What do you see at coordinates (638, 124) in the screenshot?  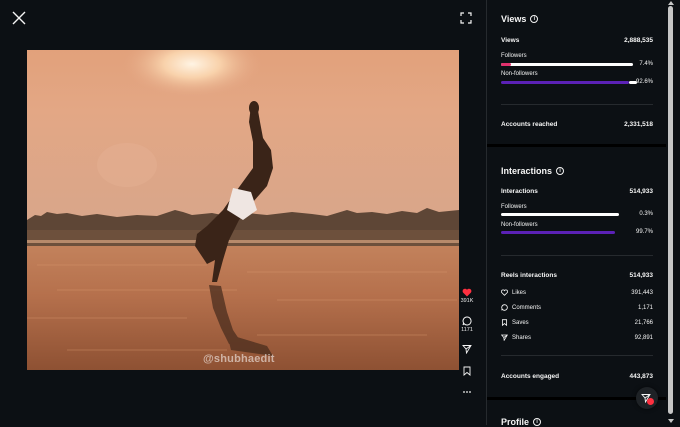 I see `accounts-reached-value: 2,331,518` at bounding box center [638, 124].